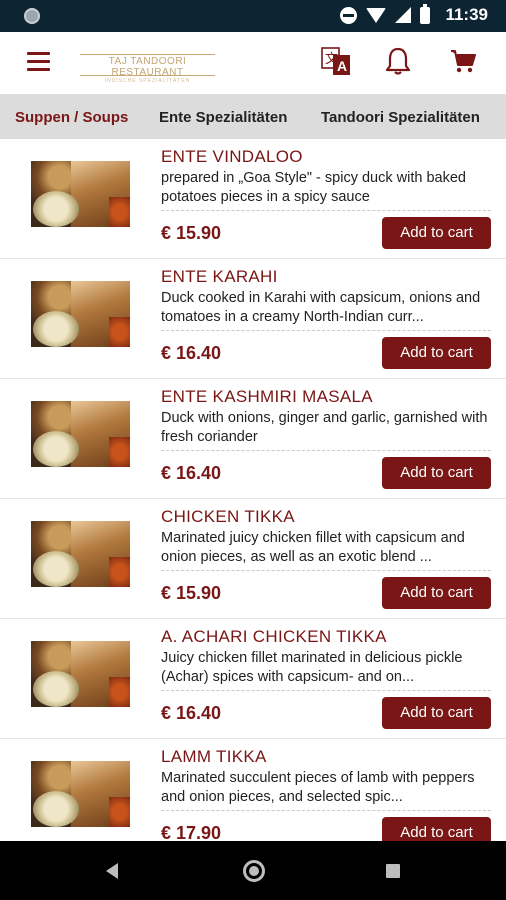  Describe the element at coordinates (466, 14) in the screenshot. I see `status-time: 11:39` at that location.